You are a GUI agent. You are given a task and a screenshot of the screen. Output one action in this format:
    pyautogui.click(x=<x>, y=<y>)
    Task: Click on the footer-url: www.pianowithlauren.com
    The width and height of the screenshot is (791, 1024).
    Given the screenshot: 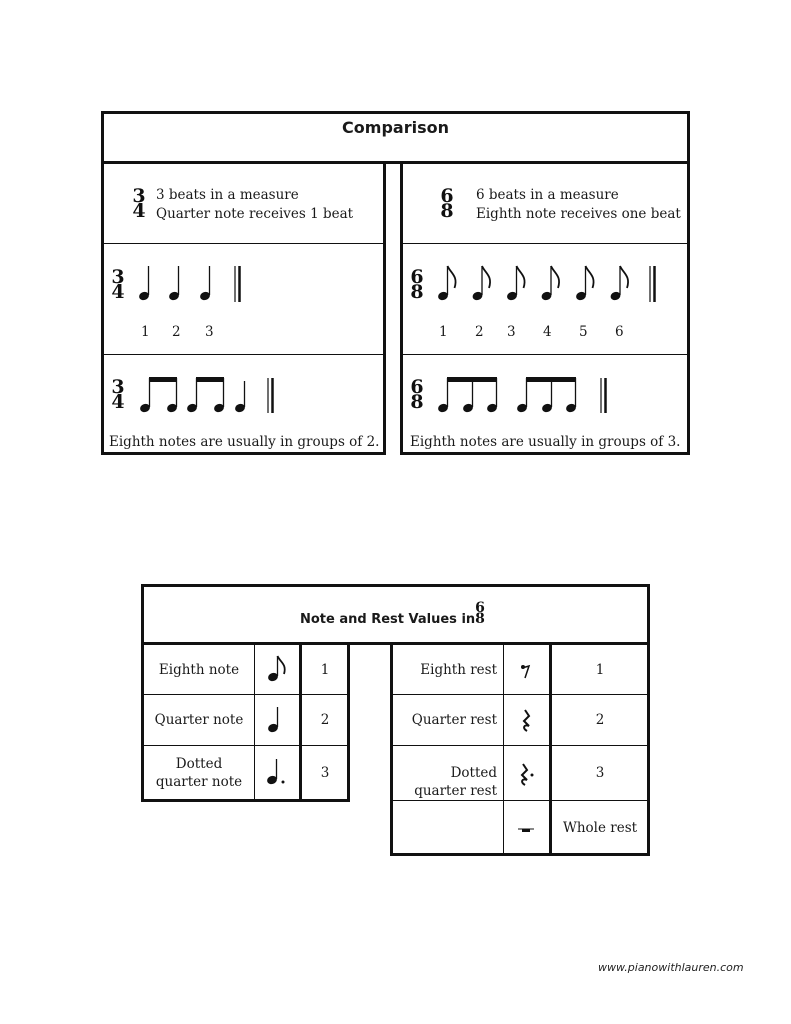 What is the action you would take?
    pyautogui.click(x=671, y=967)
    